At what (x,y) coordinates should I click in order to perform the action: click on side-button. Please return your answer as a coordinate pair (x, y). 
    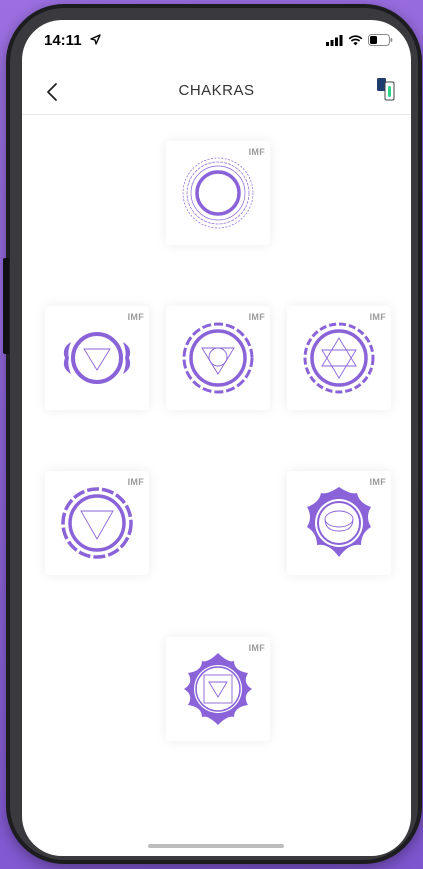
    Looking at the image, I should click on (6, 306).